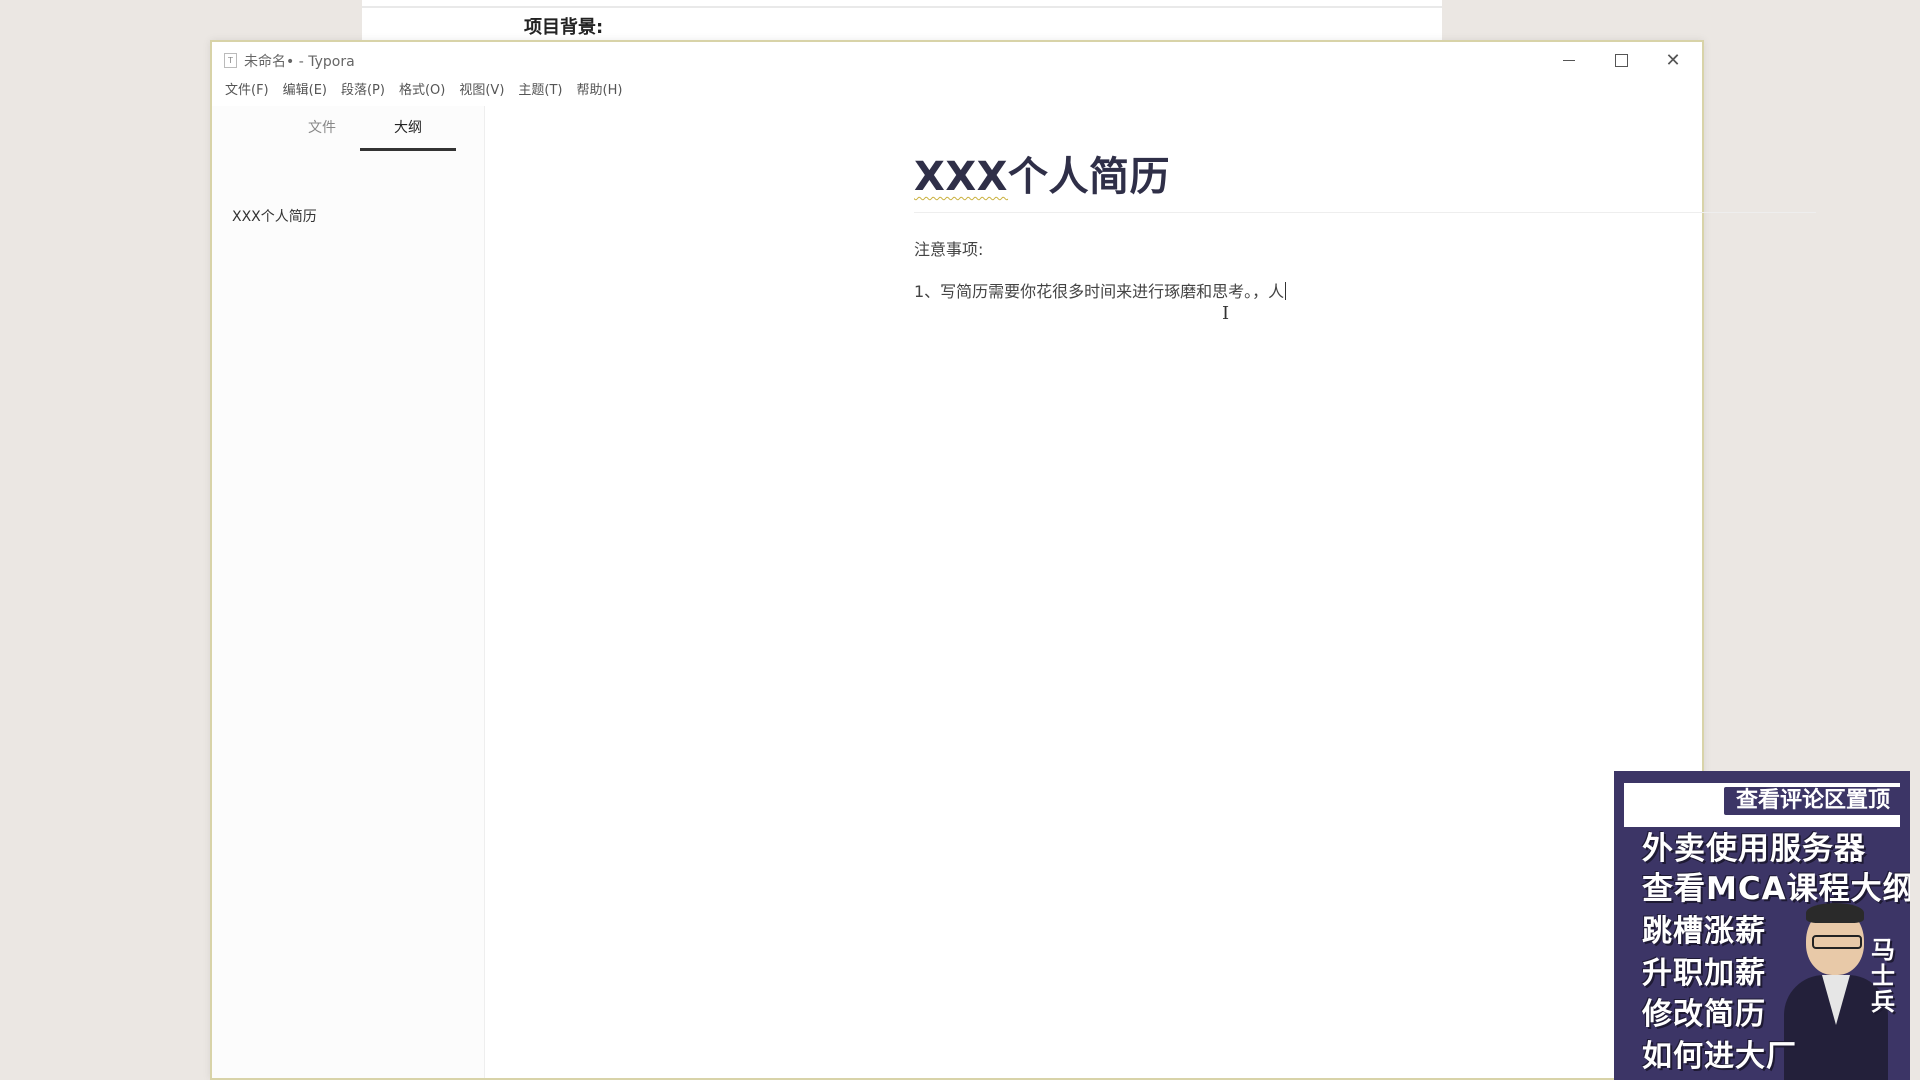 Image resolution: width=1920 pixels, height=1080 pixels. Describe the element at coordinates (1883, 976) in the screenshot. I see `presenter-name: 马士兵` at that location.